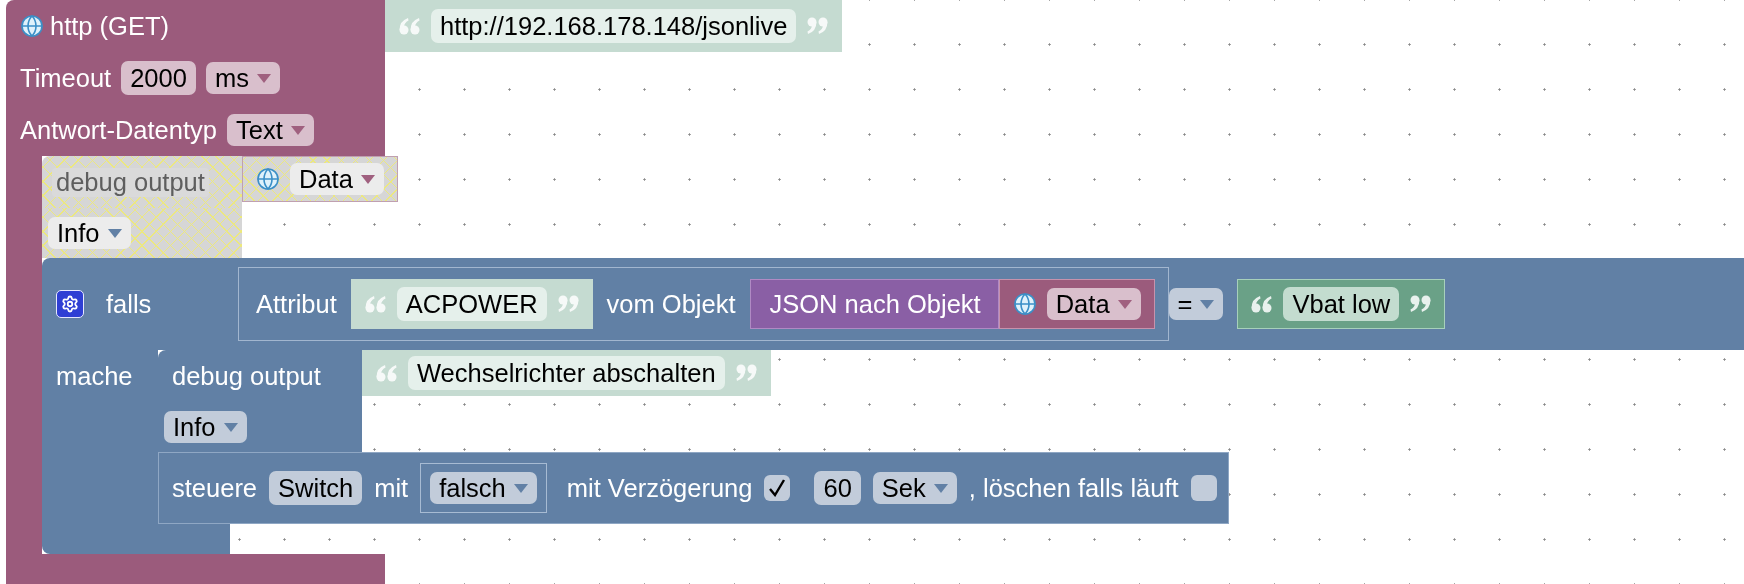  Describe the element at coordinates (483, 488) in the screenshot. I see `value-dropdown: falsch` at that location.